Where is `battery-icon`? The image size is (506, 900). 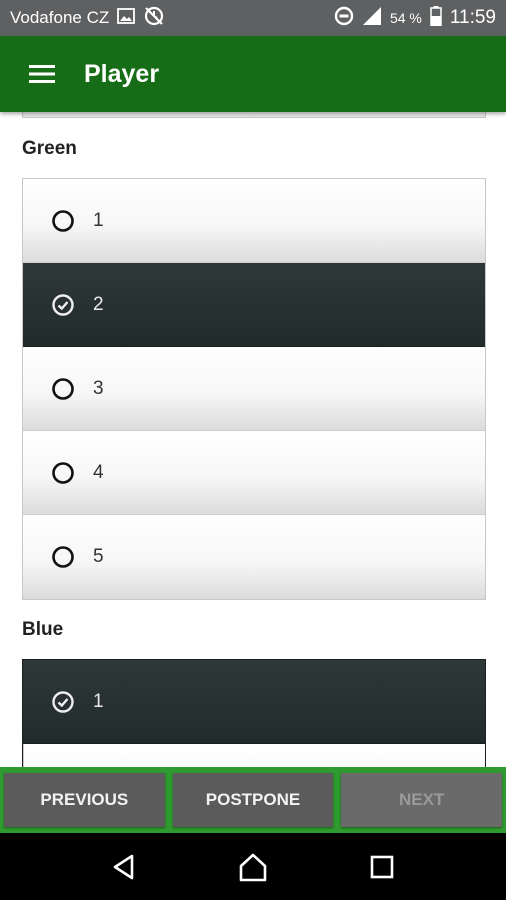
battery-icon is located at coordinates (436, 18).